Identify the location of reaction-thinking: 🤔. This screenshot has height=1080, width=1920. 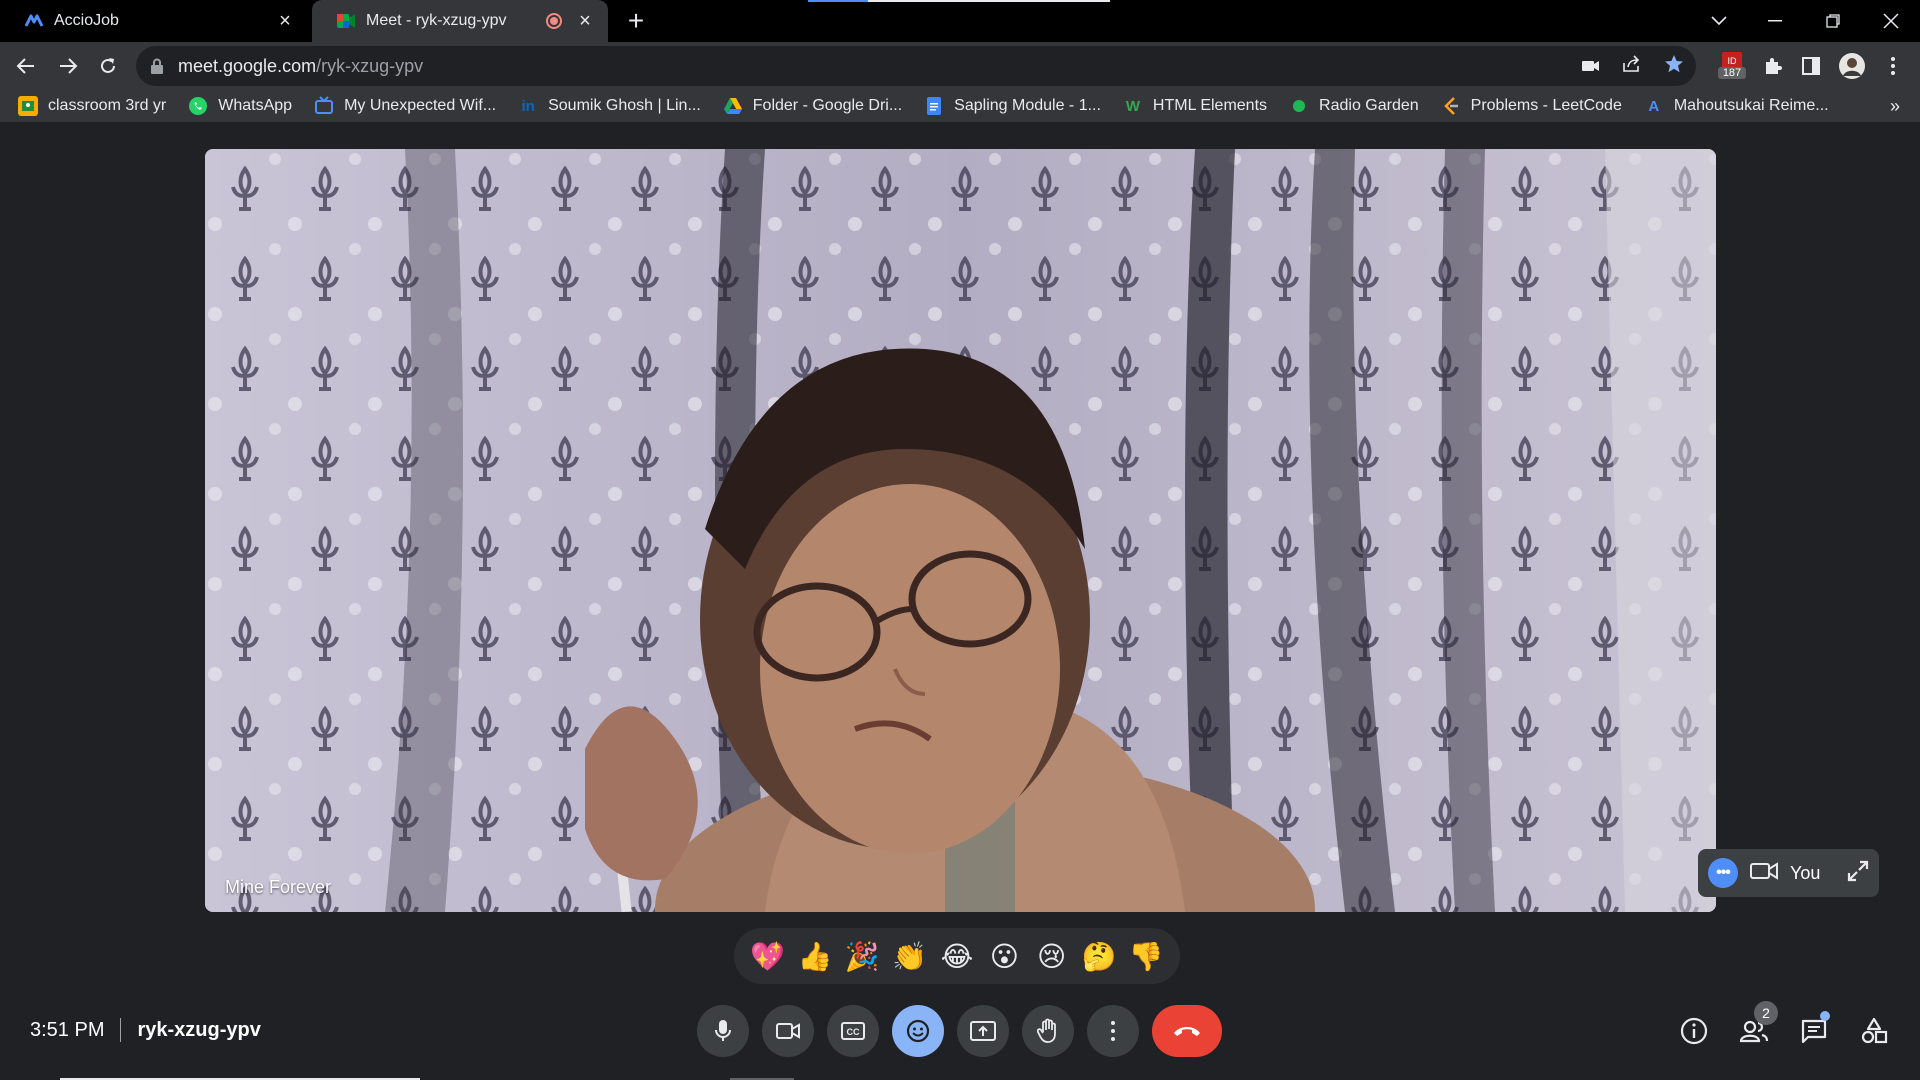
(1099, 956).